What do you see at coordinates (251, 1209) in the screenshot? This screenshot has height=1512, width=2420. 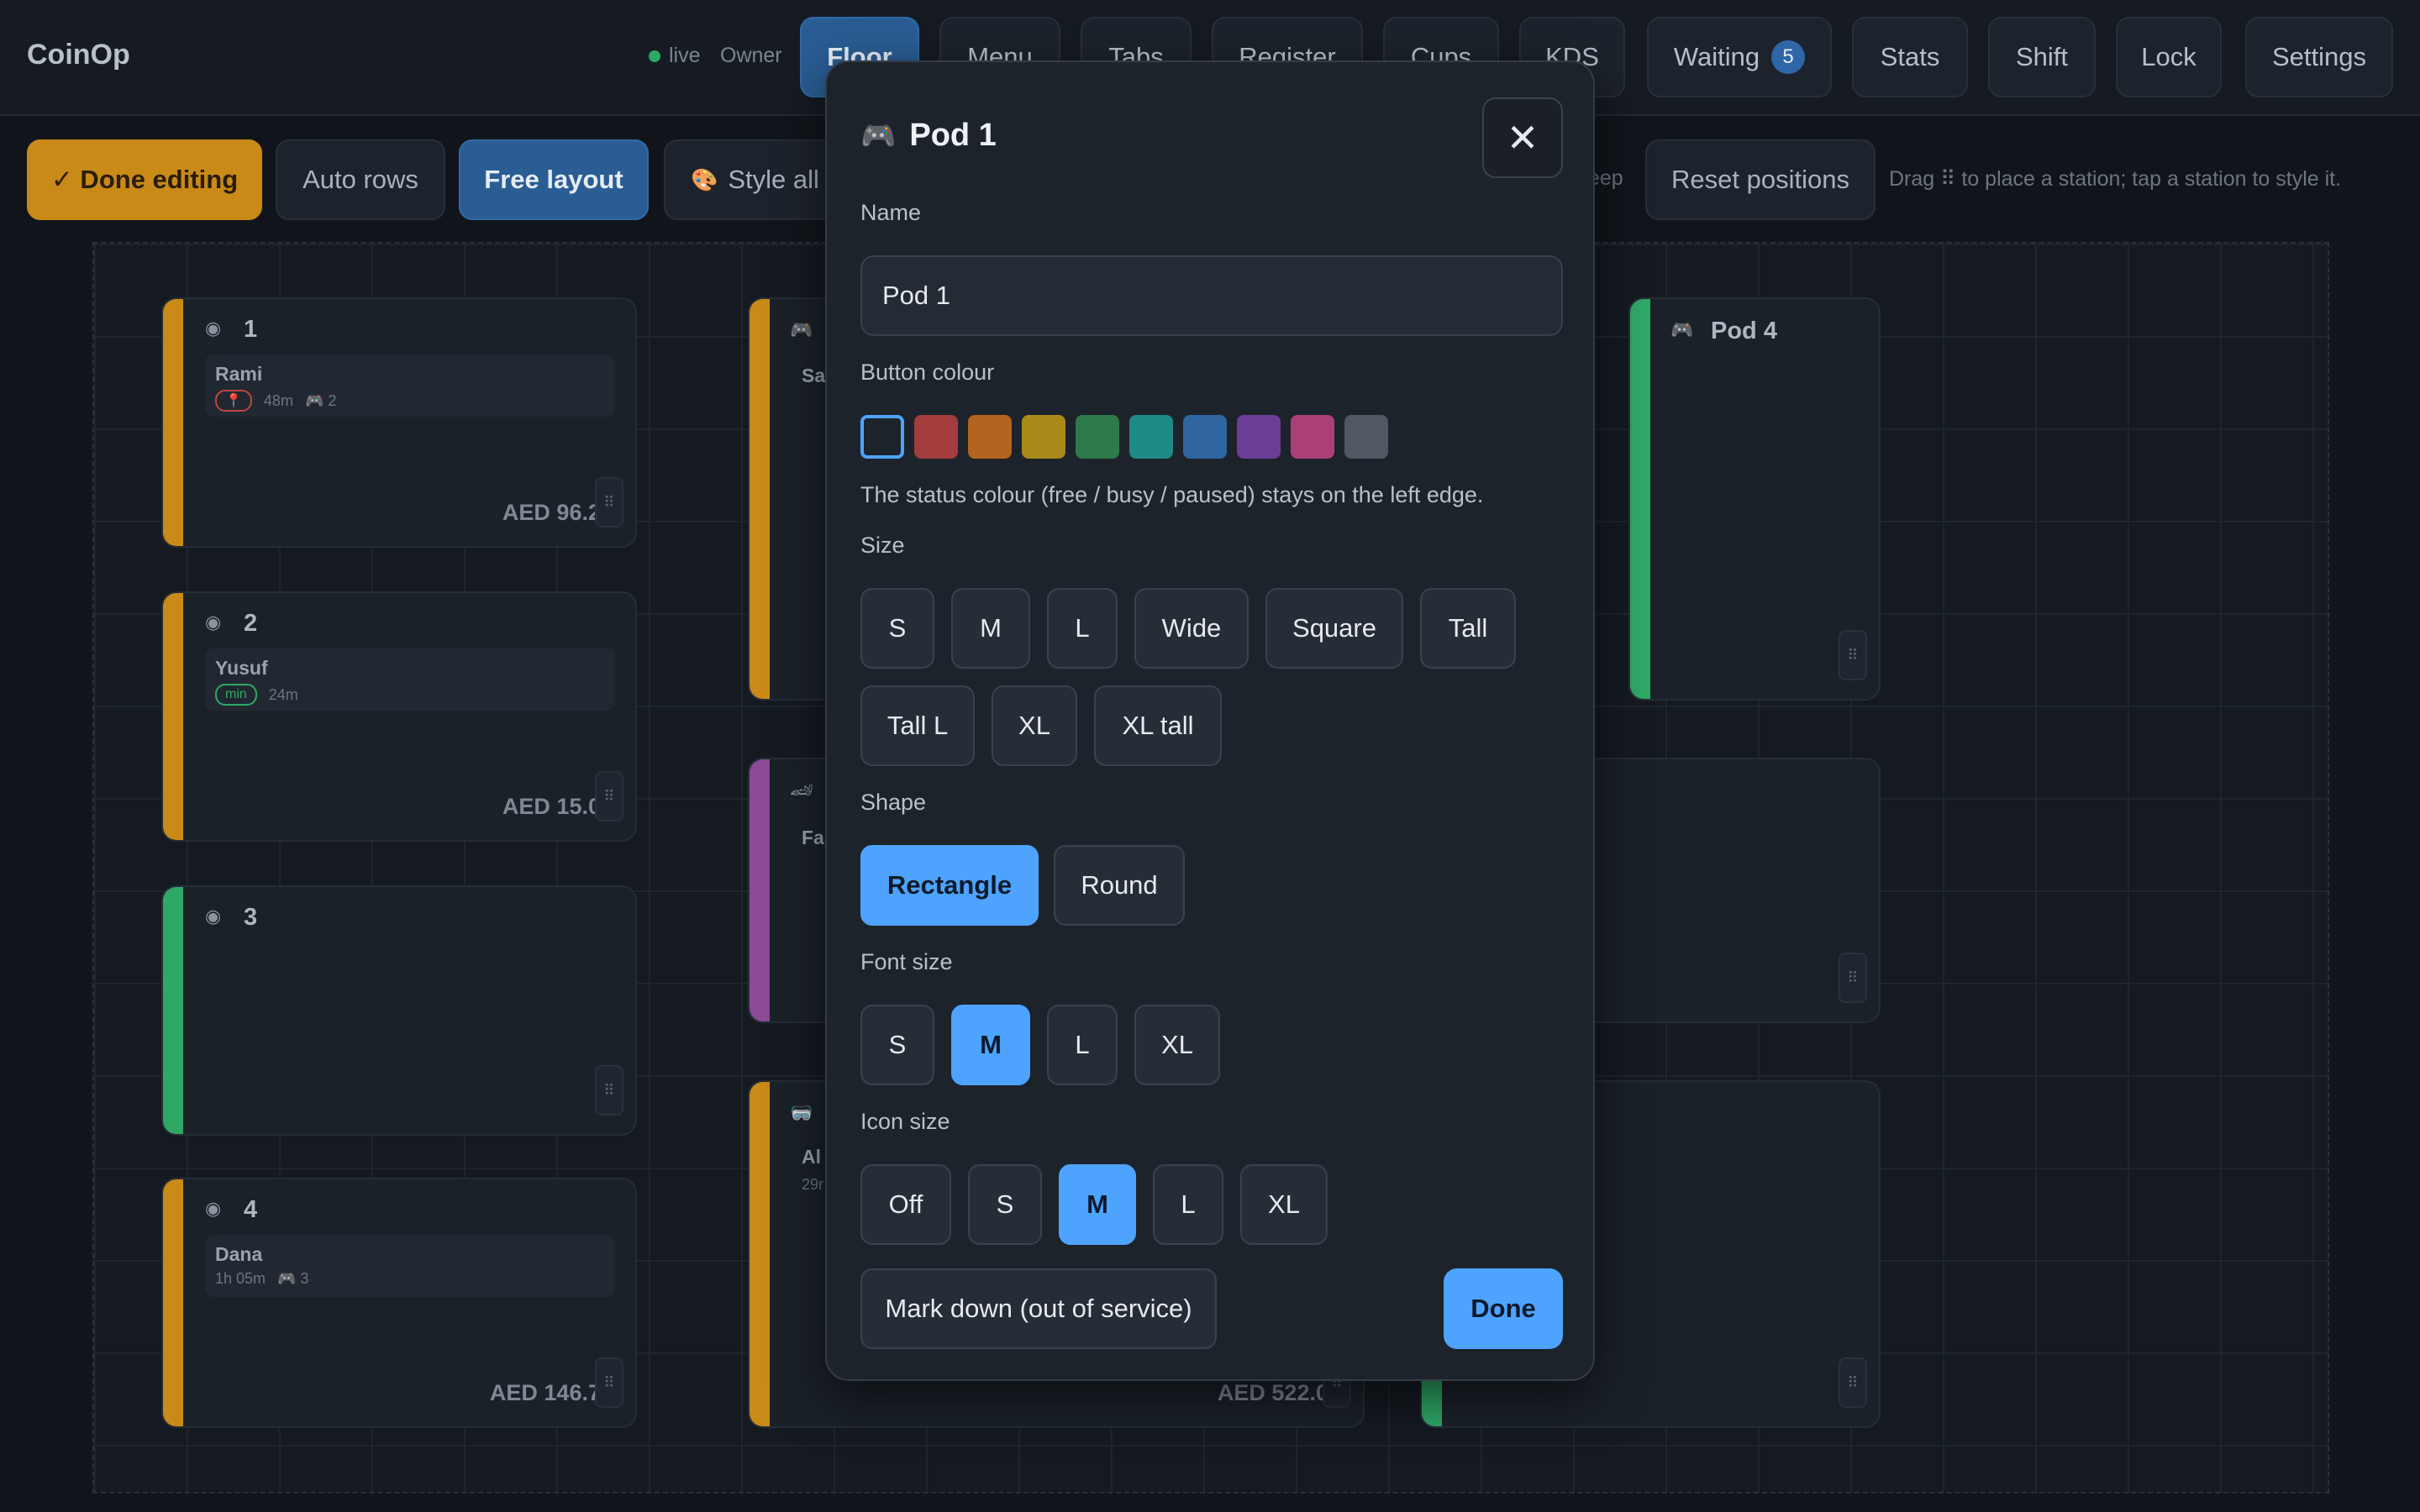 I see `station-name: 4` at bounding box center [251, 1209].